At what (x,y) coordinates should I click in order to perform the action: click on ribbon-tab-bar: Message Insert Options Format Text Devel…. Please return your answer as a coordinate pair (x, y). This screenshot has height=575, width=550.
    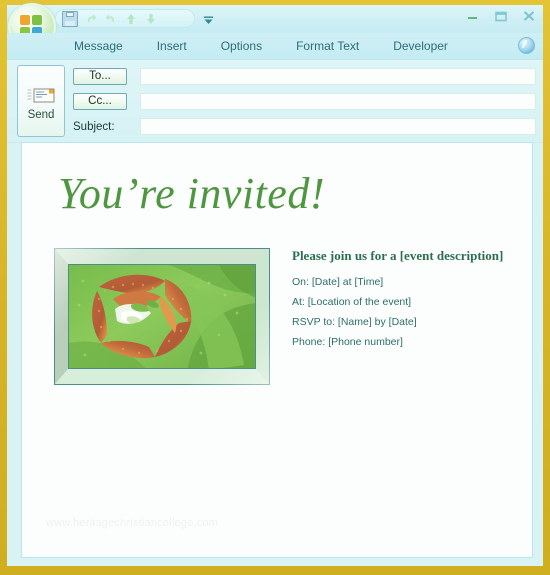
    Looking at the image, I should click on (275, 46).